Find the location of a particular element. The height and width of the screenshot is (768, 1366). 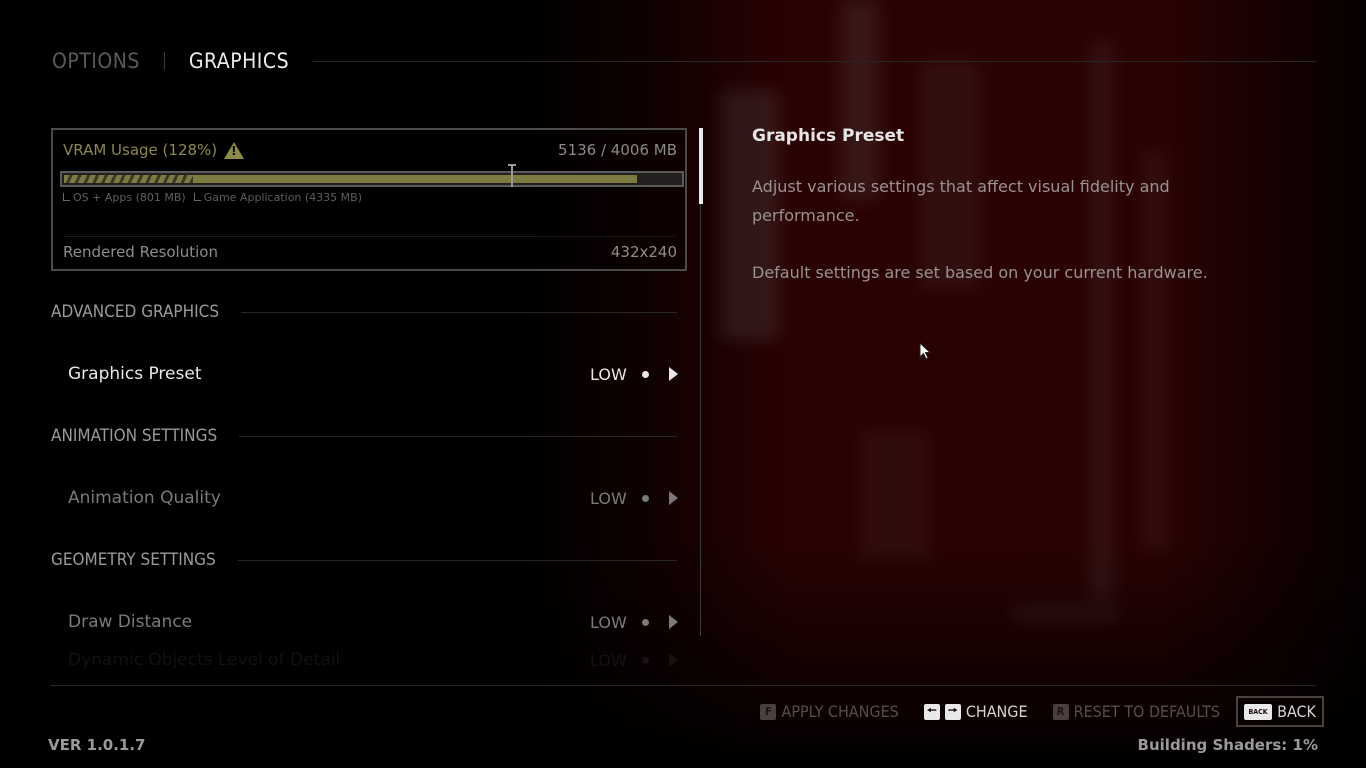

rendered-resolution-value: 432x240 is located at coordinates (643, 252).